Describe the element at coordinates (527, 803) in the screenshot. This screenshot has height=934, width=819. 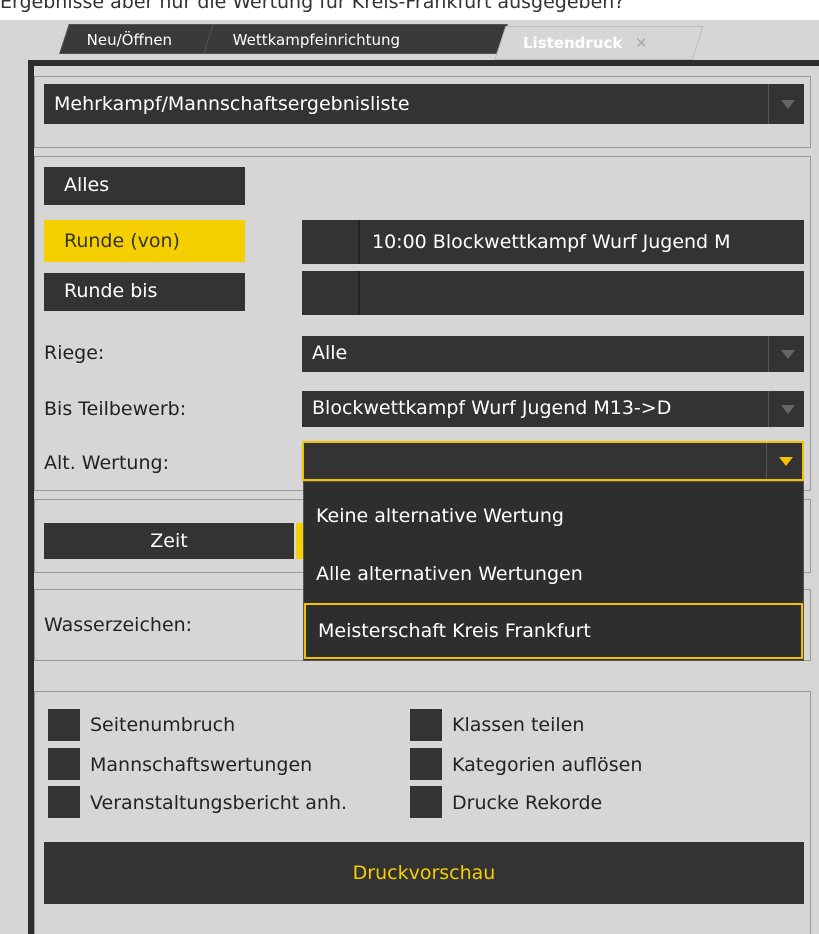
I see `checkbox-print-records-label: Drucke Rekorde` at that location.